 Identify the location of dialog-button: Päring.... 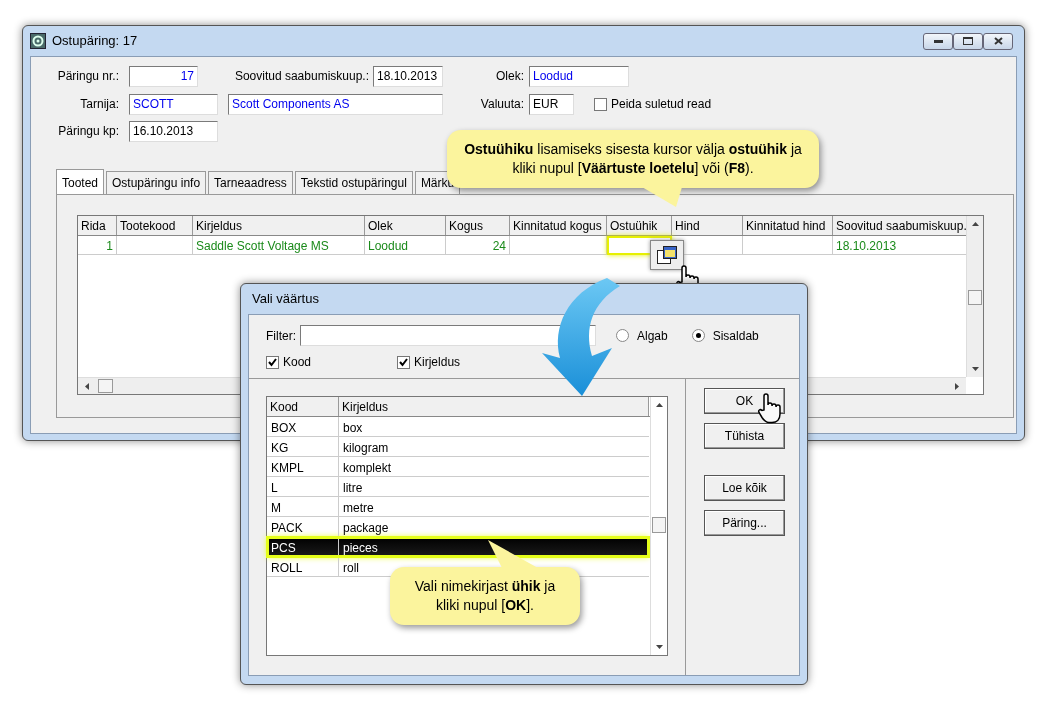
(744, 523).